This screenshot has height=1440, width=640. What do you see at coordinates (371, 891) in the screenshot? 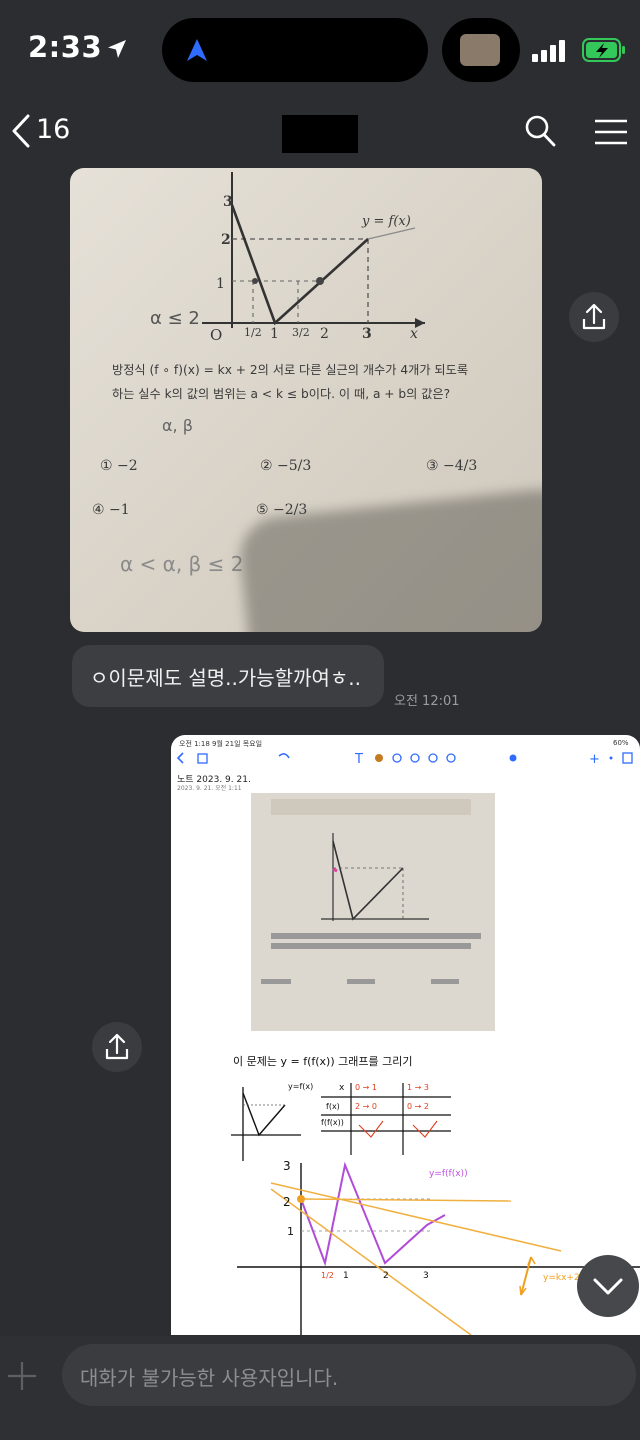
I see `embedded-graph` at bounding box center [371, 891].